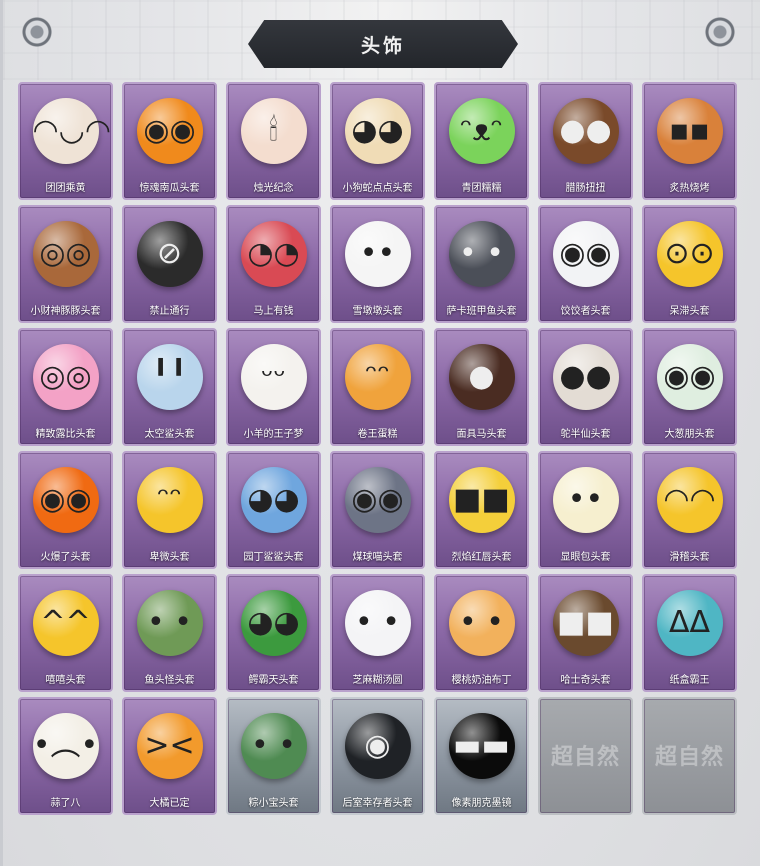 The image size is (760, 866). I want to click on headwear-name: 烛光纪念, so click(273, 188).